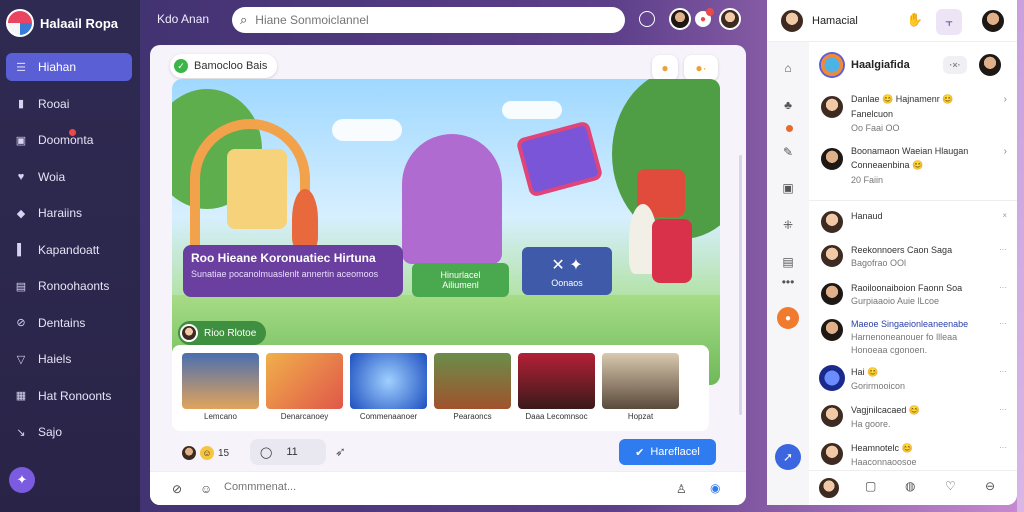  Describe the element at coordinates (640, 388) in the screenshot. I see `thumbnail: Hopzat` at that location.